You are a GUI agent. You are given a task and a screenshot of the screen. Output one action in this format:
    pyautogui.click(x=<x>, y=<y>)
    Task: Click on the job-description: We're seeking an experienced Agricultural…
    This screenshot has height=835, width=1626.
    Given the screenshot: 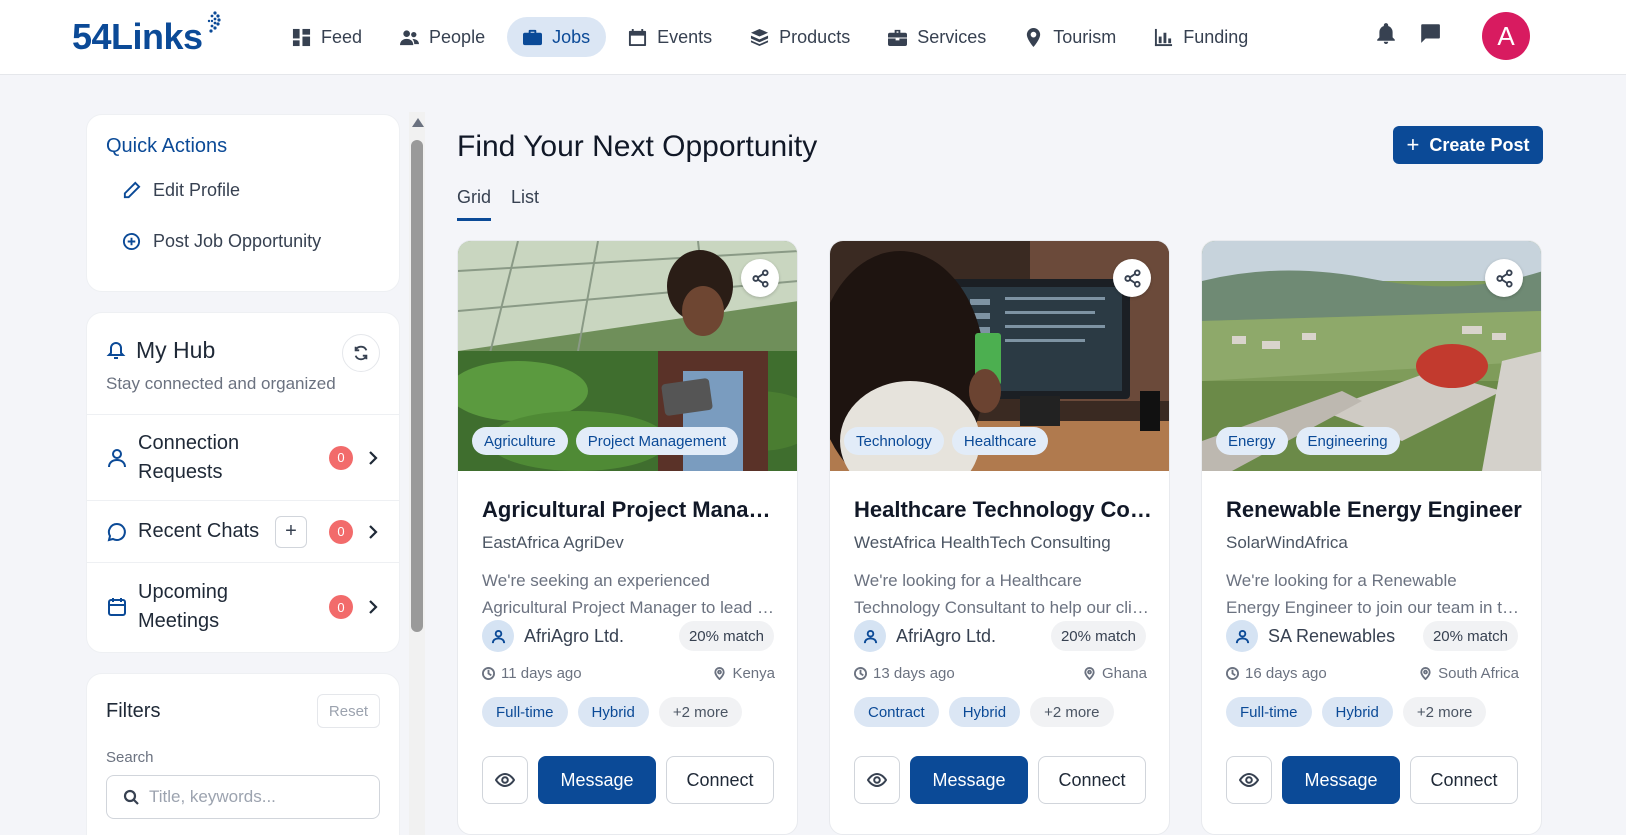 What is the action you would take?
    pyautogui.click(x=632, y=594)
    